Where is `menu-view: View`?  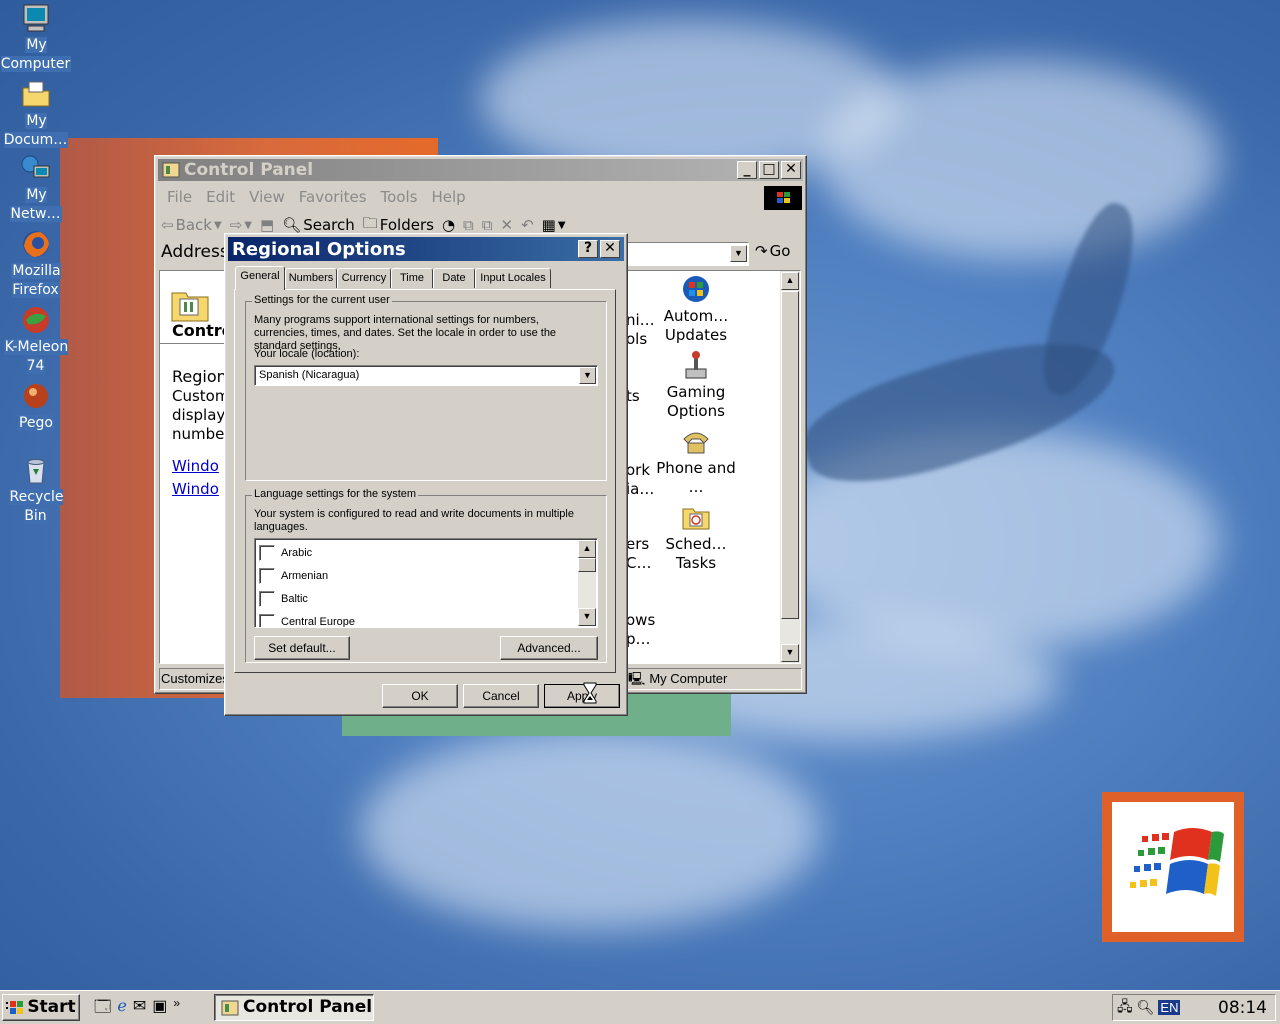
menu-view: View is located at coordinates (268, 197).